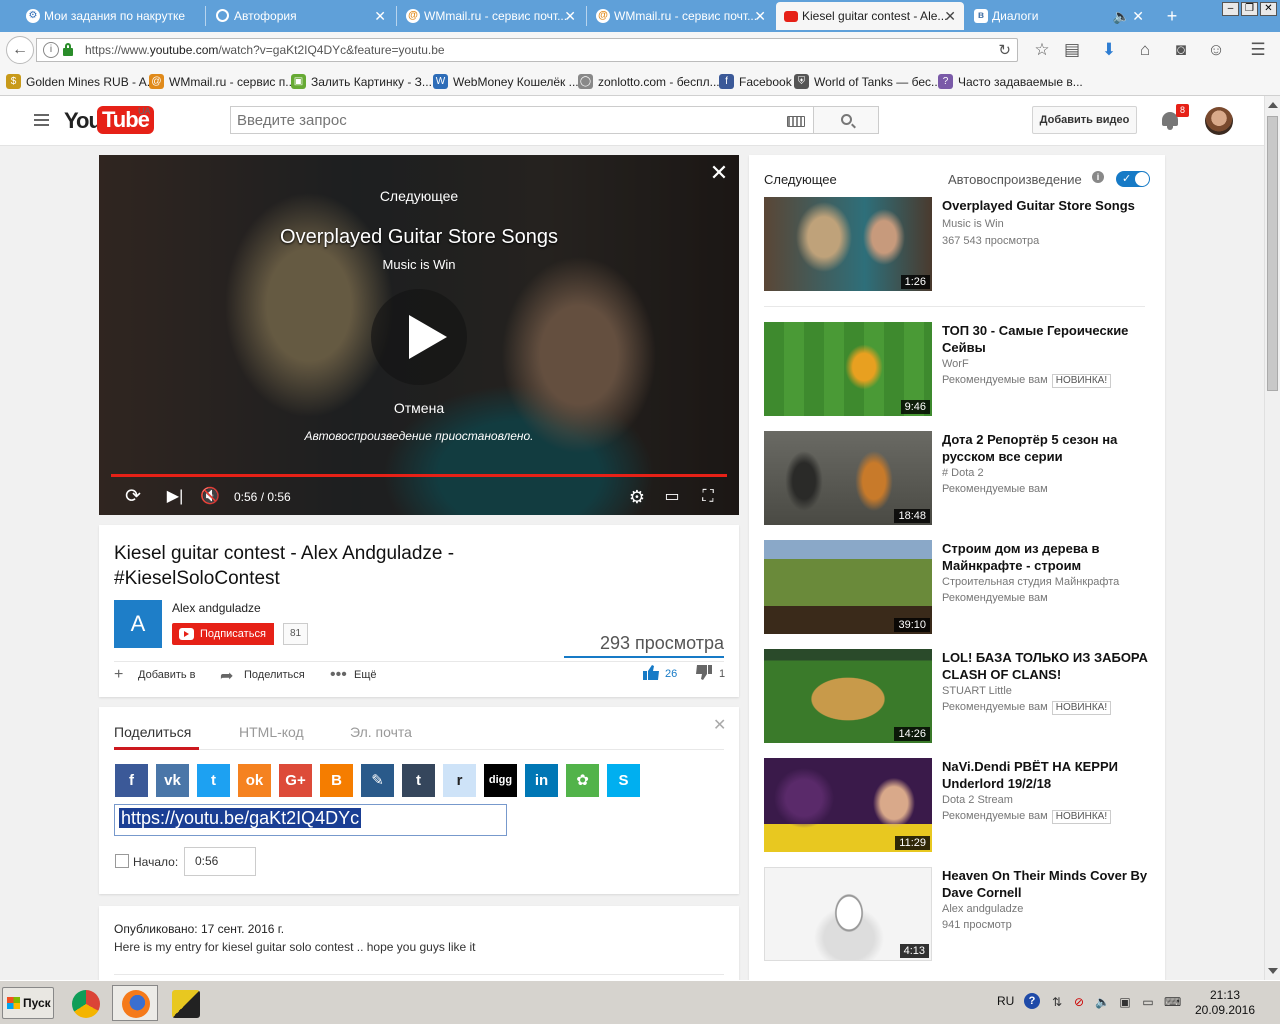 The width and height of the screenshot is (1280, 1024). I want to click on share-tumblr-icon: t, so click(418, 780).